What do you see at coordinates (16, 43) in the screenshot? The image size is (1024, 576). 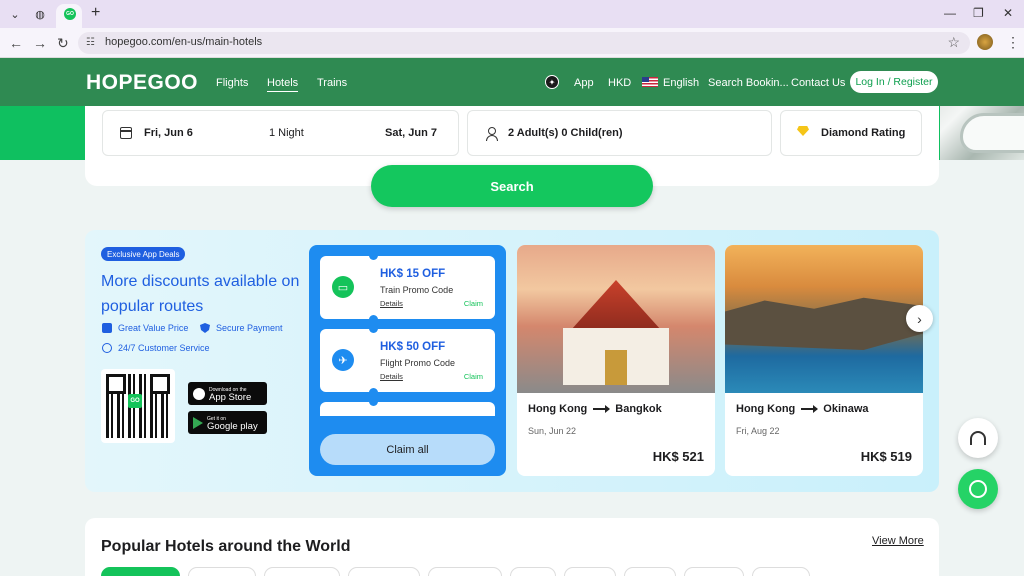 I see `back-icon: ←` at bounding box center [16, 43].